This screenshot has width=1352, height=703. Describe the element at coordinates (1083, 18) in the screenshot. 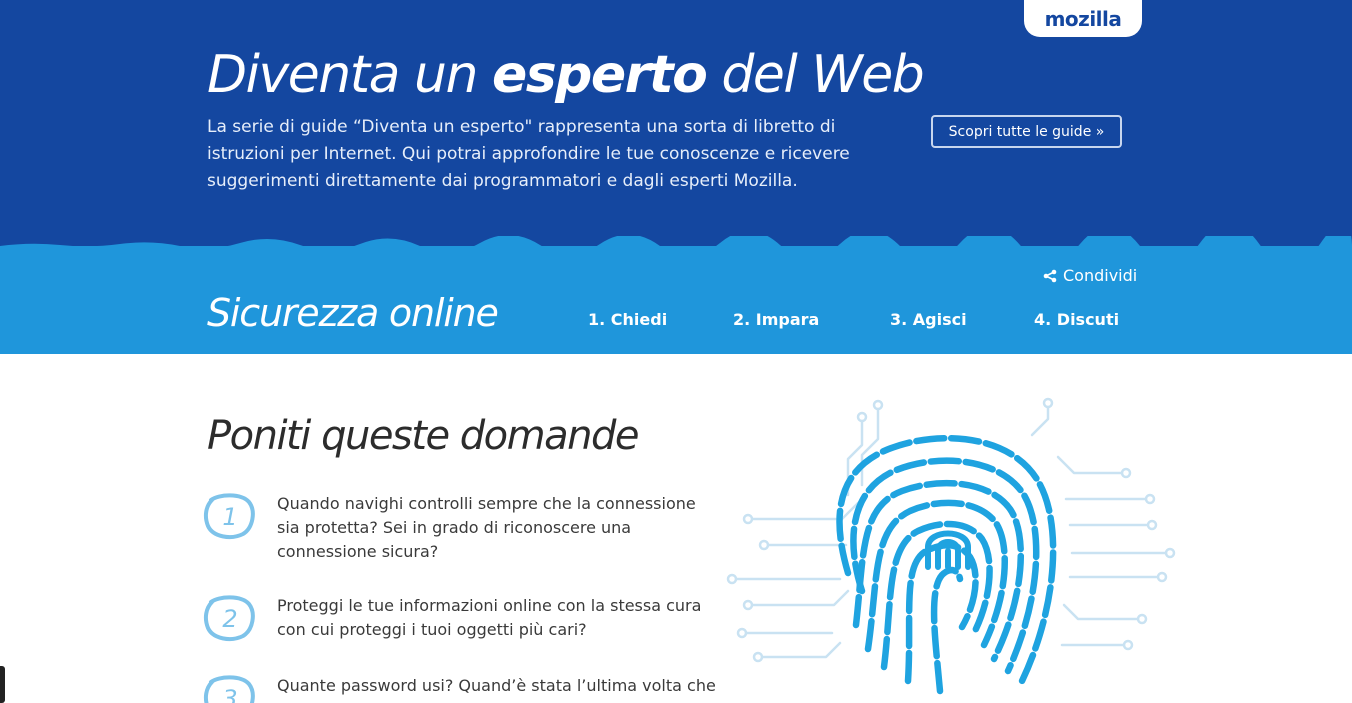

I see `mozilla-logo: mozilla` at that location.